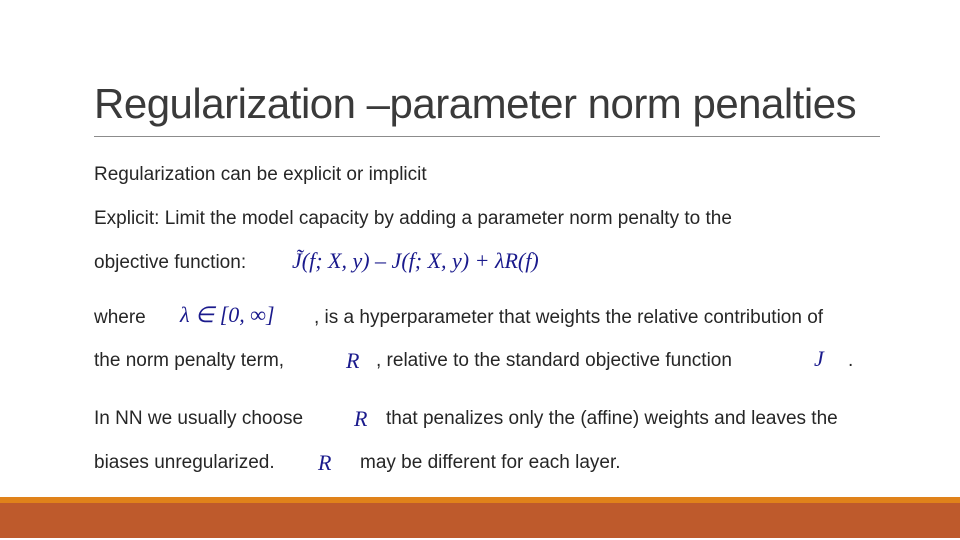 Image resolution: width=960 pixels, height=540 pixels. What do you see at coordinates (353, 360) in the screenshot?
I see `math-R-1: R` at bounding box center [353, 360].